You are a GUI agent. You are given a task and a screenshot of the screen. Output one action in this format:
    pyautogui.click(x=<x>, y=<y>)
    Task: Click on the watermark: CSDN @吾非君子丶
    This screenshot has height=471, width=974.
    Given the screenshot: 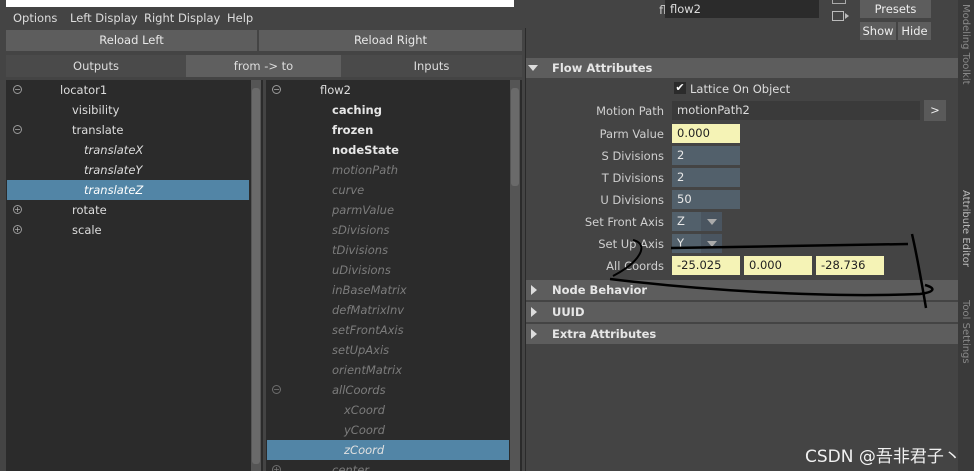 What is the action you would take?
    pyautogui.click(x=883, y=457)
    